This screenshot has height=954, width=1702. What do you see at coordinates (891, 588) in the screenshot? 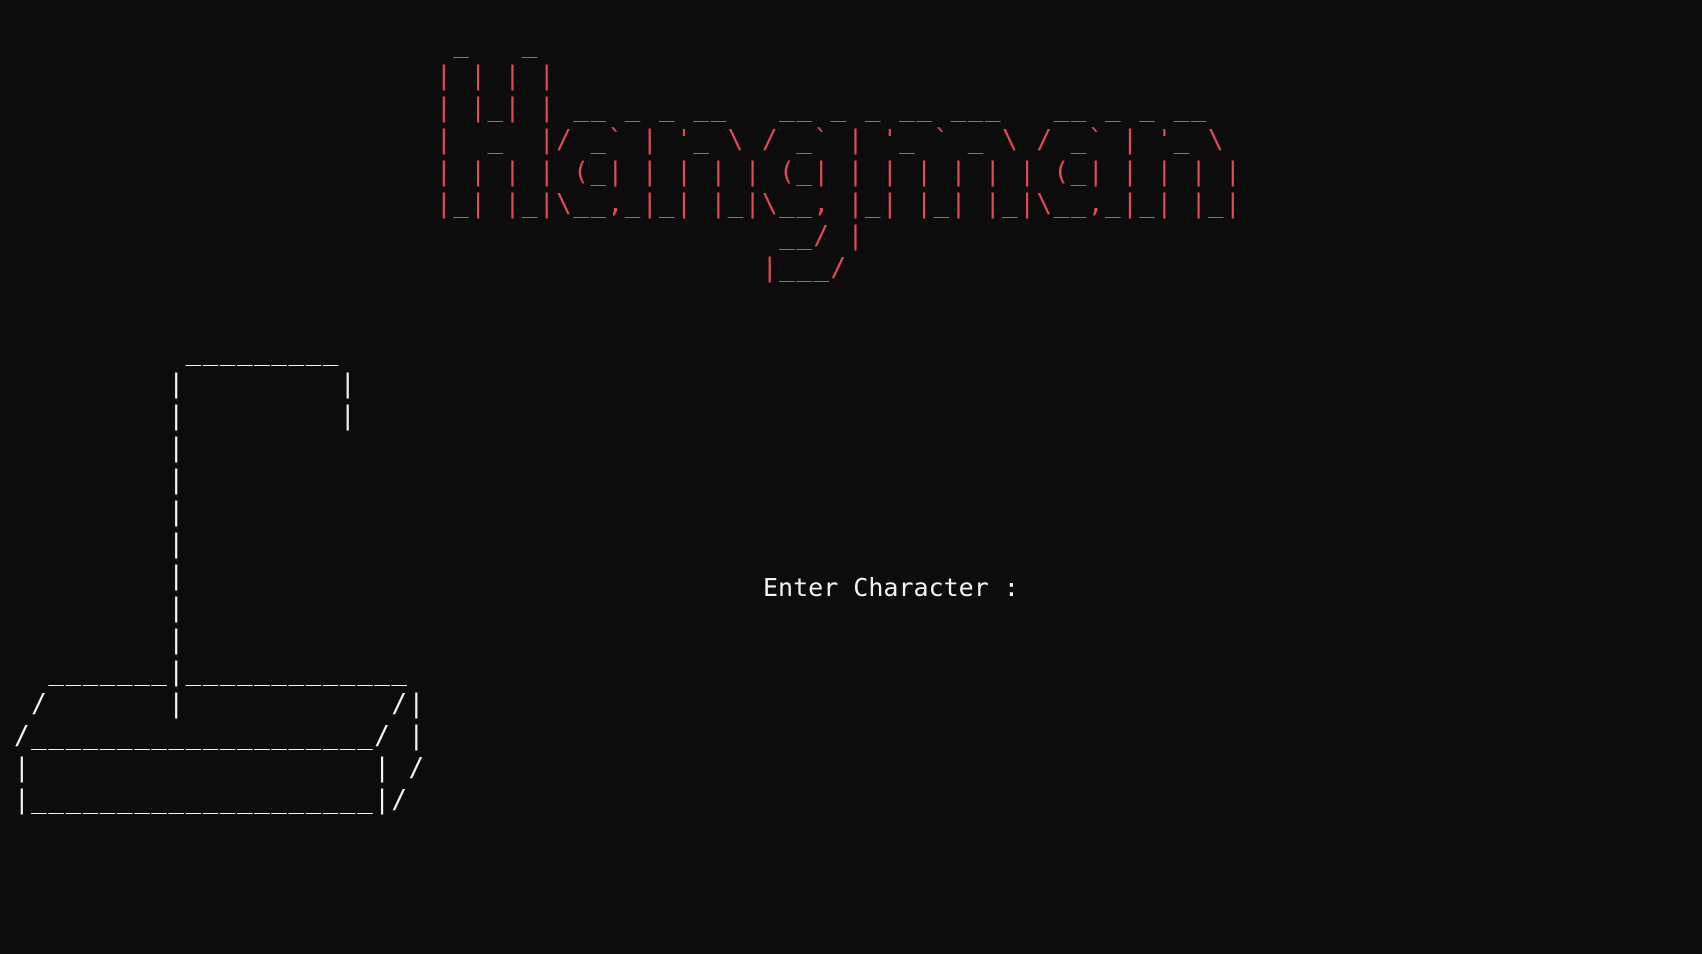
I see `enter-character-prompt: Enter Character :` at bounding box center [891, 588].